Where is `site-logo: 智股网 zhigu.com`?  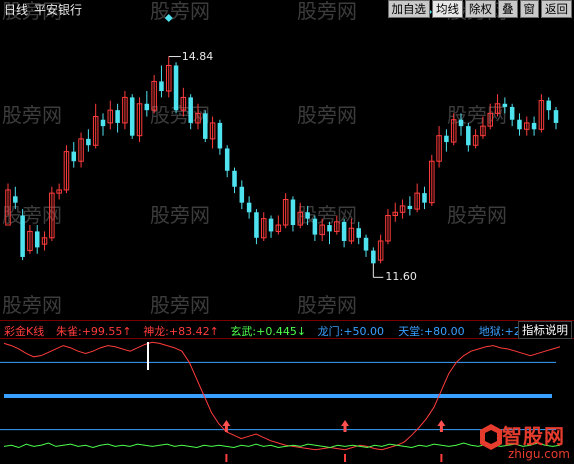 site-logo: 智股网 zhigu.com is located at coordinates (525, 442).